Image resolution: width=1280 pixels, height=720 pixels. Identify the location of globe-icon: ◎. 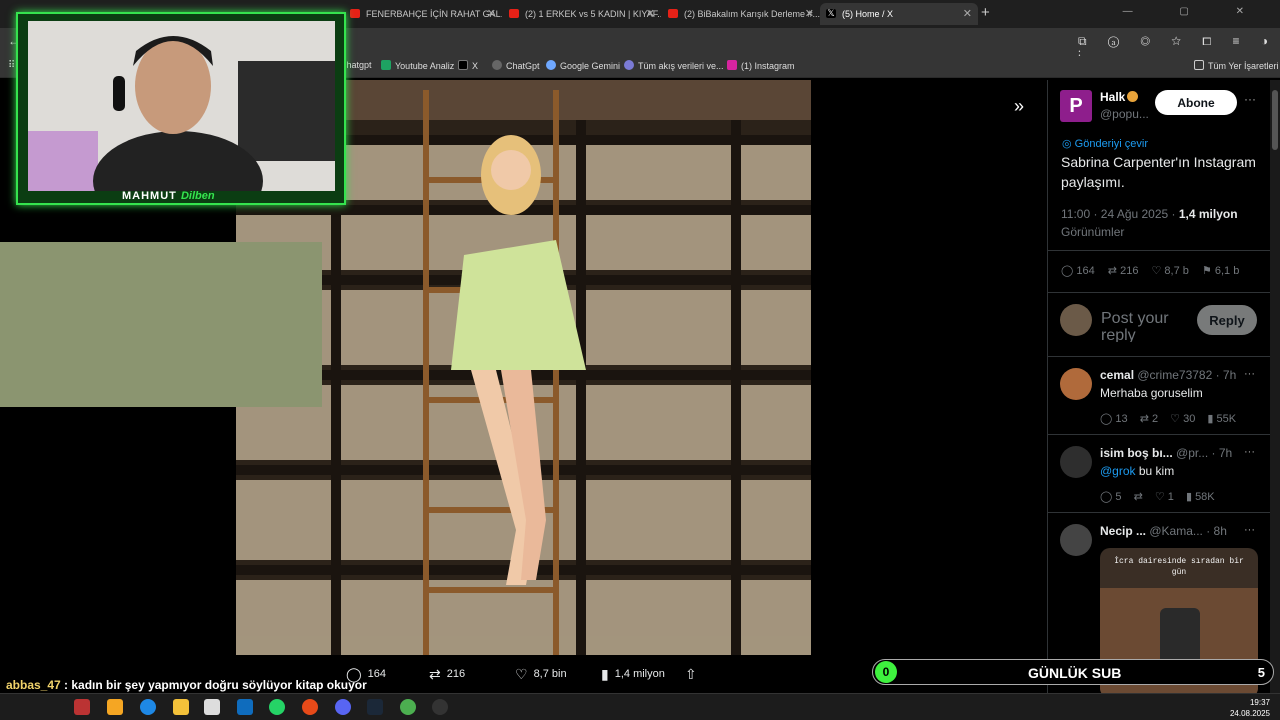
(1068, 144).